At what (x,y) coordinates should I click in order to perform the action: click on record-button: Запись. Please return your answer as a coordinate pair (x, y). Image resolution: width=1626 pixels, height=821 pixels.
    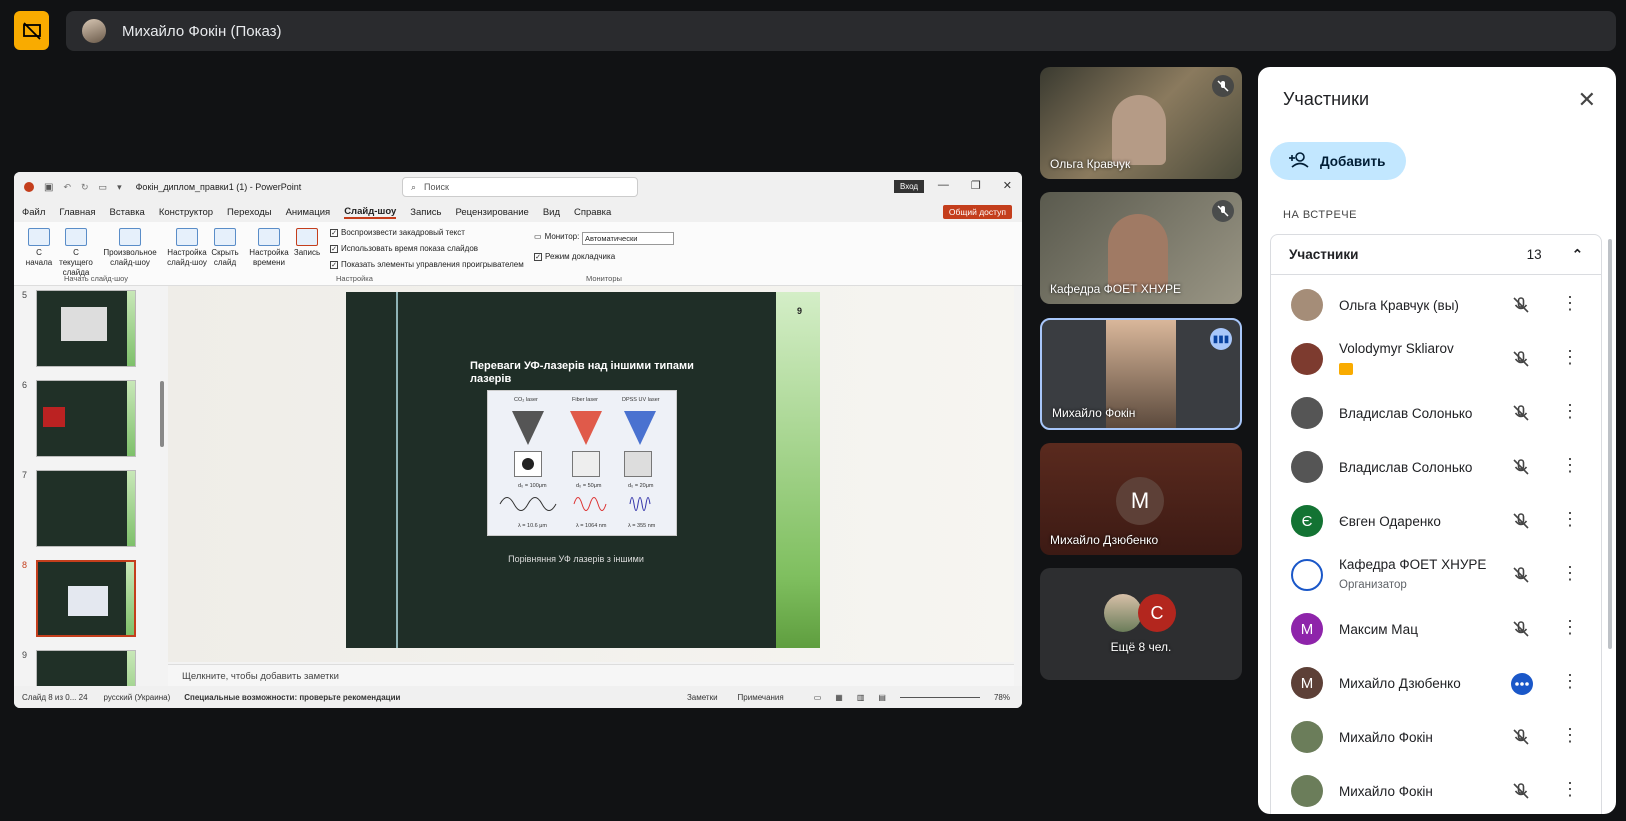
    Looking at the image, I should click on (307, 243).